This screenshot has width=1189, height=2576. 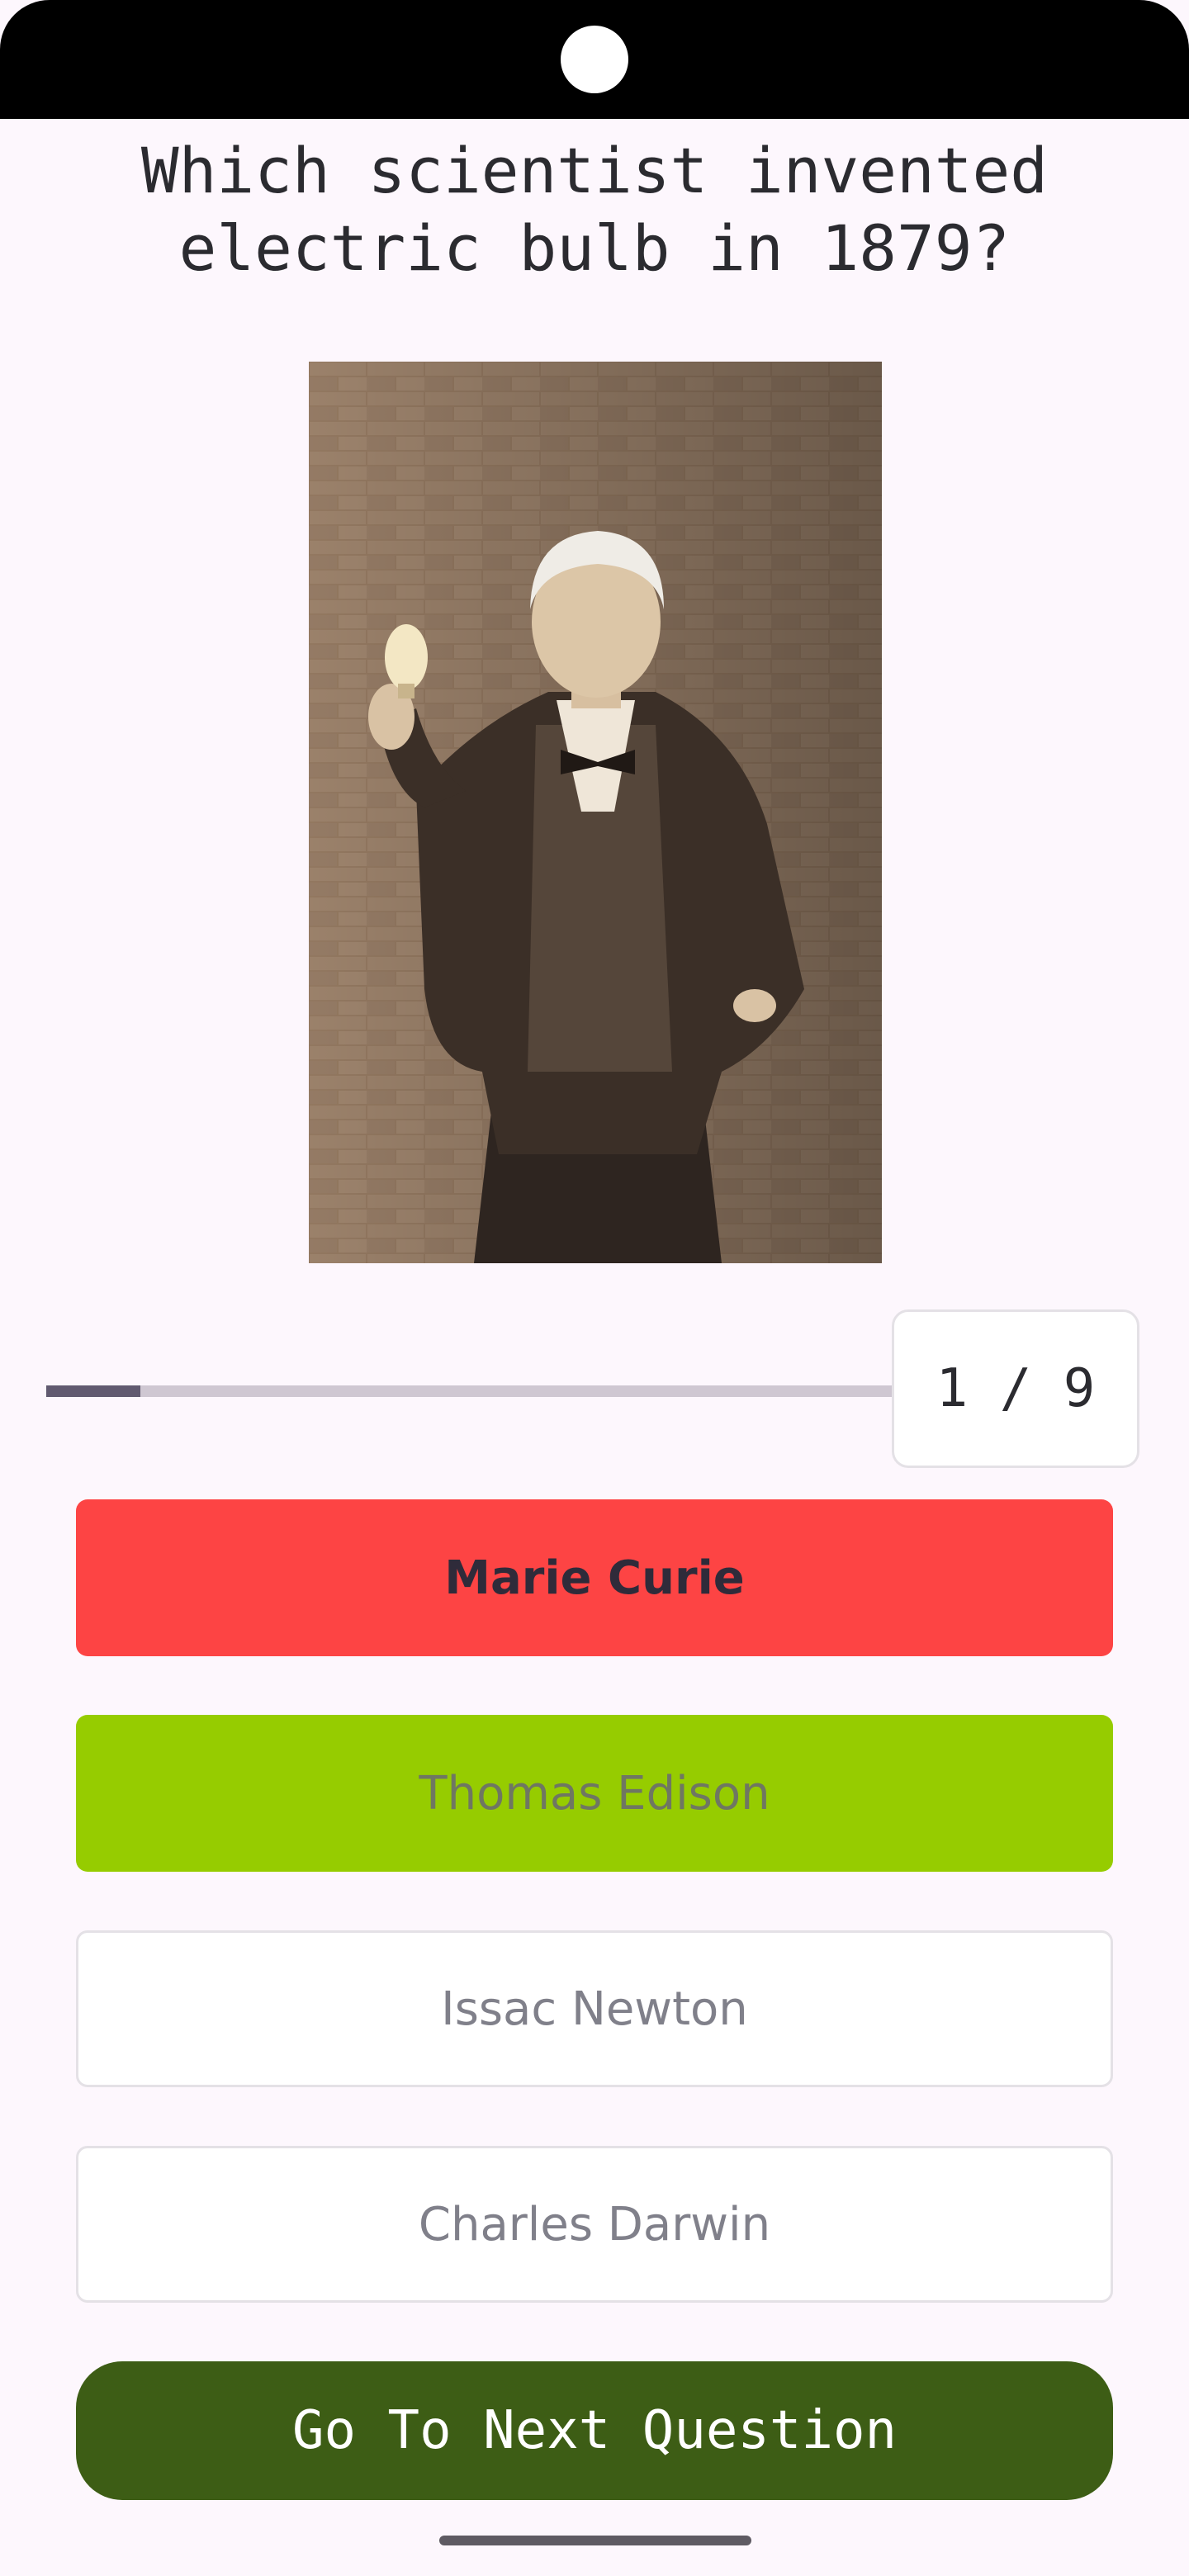 What do you see at coordinates (594, 2430) in the screenshot?
I see `next-question-button: Go To Next Question` at bounding box center [594, 2430].